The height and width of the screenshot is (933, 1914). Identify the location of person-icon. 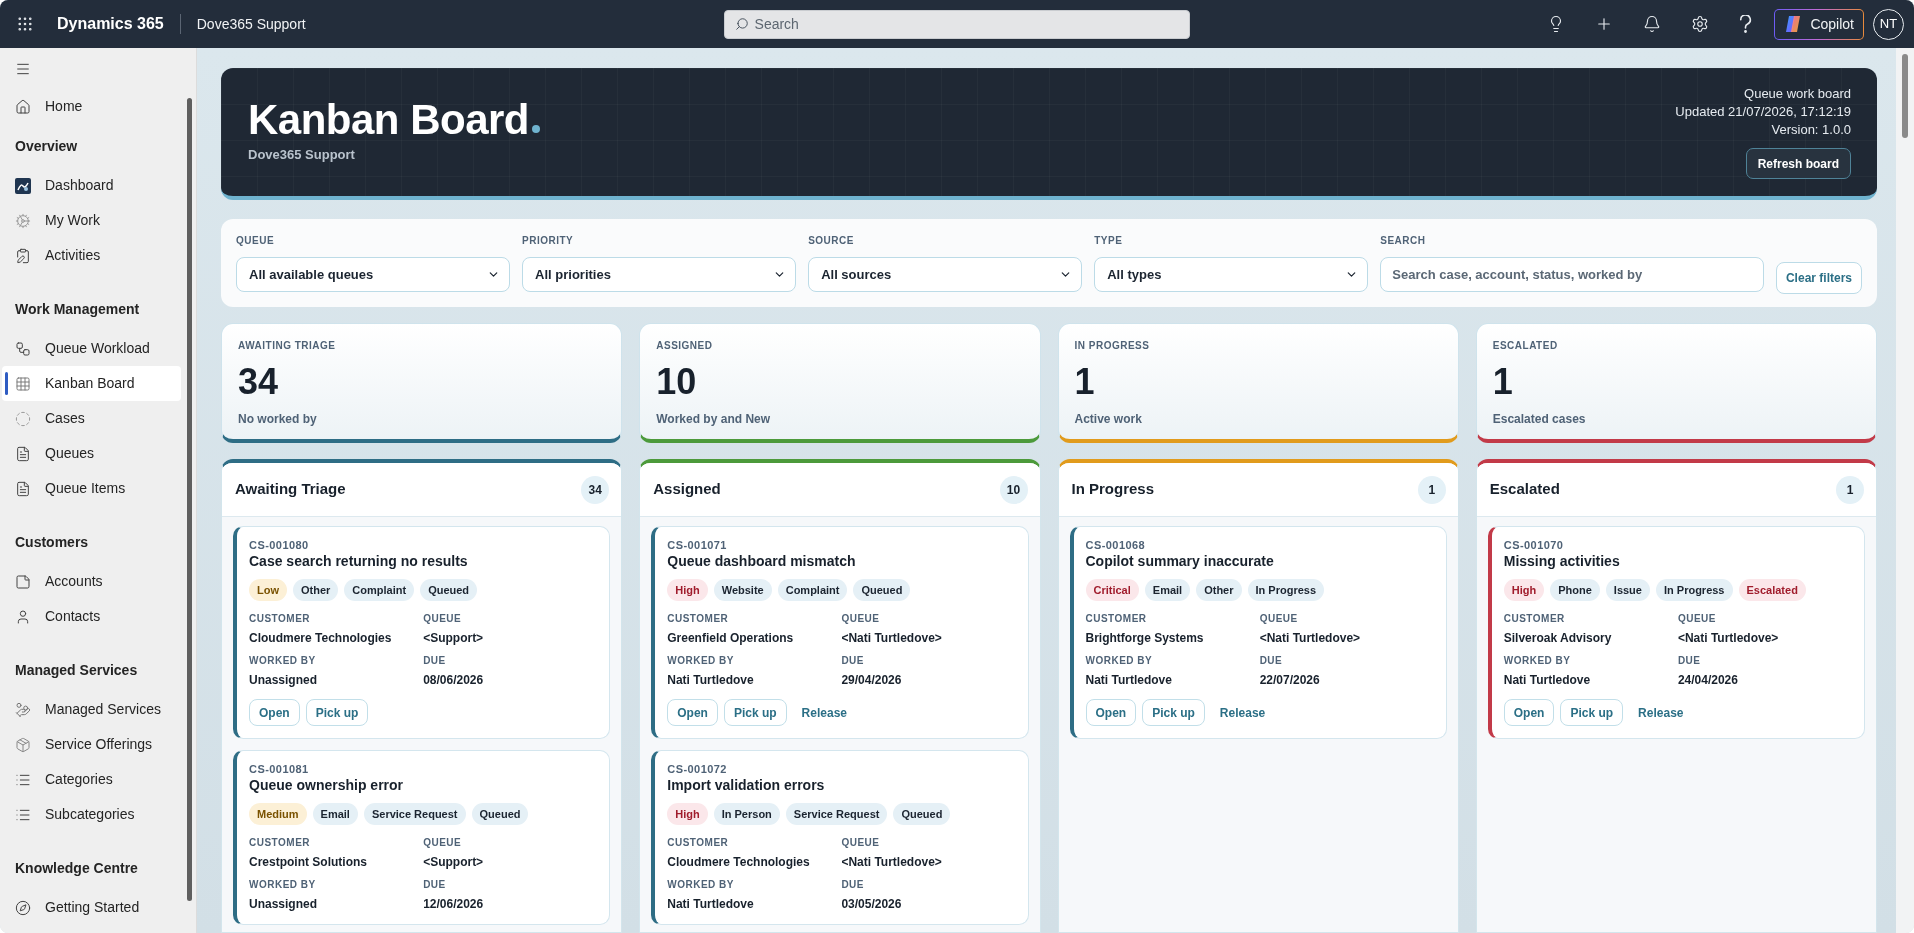
(23, 616).